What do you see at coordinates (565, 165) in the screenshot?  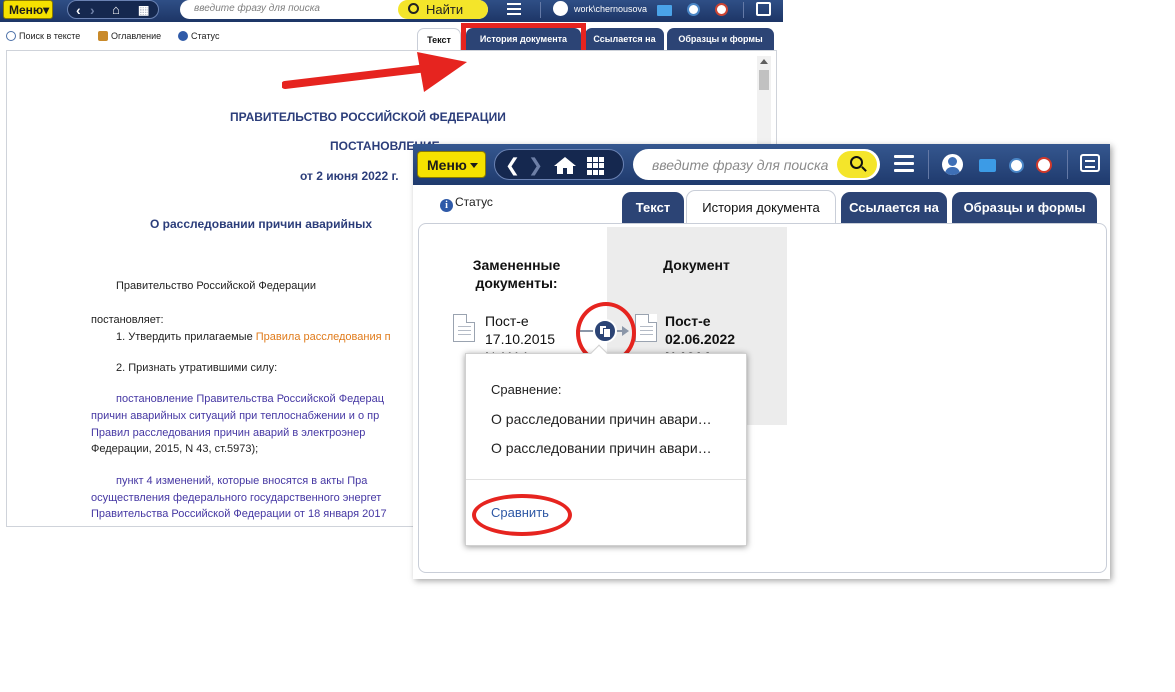 I see `home-icon` at bounding box center [565, 165].